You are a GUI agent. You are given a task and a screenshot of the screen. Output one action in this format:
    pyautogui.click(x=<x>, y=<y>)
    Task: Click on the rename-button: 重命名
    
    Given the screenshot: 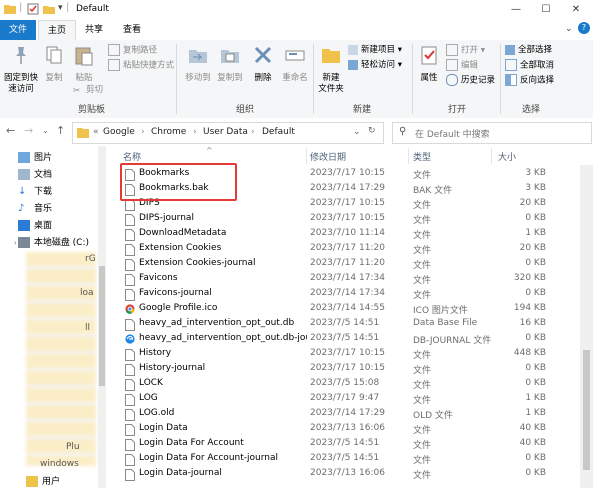 What is the action you would take?
    pyautogui.click(x=295, y=64)
    